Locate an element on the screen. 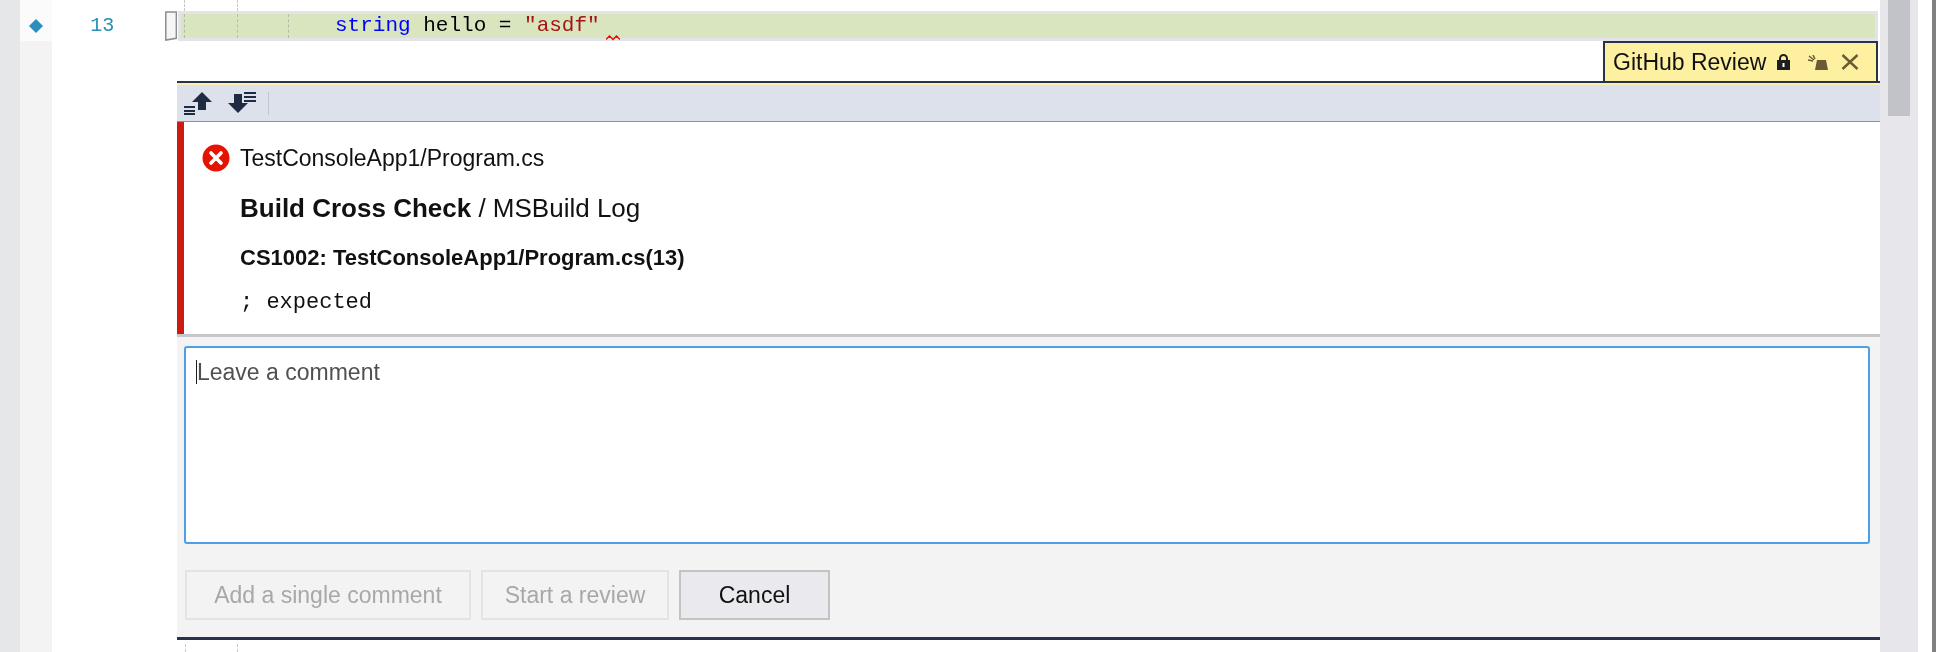 This screenshot has width=1940, height=652. vertical-scrollbar is located at coordinates (1899, 326).